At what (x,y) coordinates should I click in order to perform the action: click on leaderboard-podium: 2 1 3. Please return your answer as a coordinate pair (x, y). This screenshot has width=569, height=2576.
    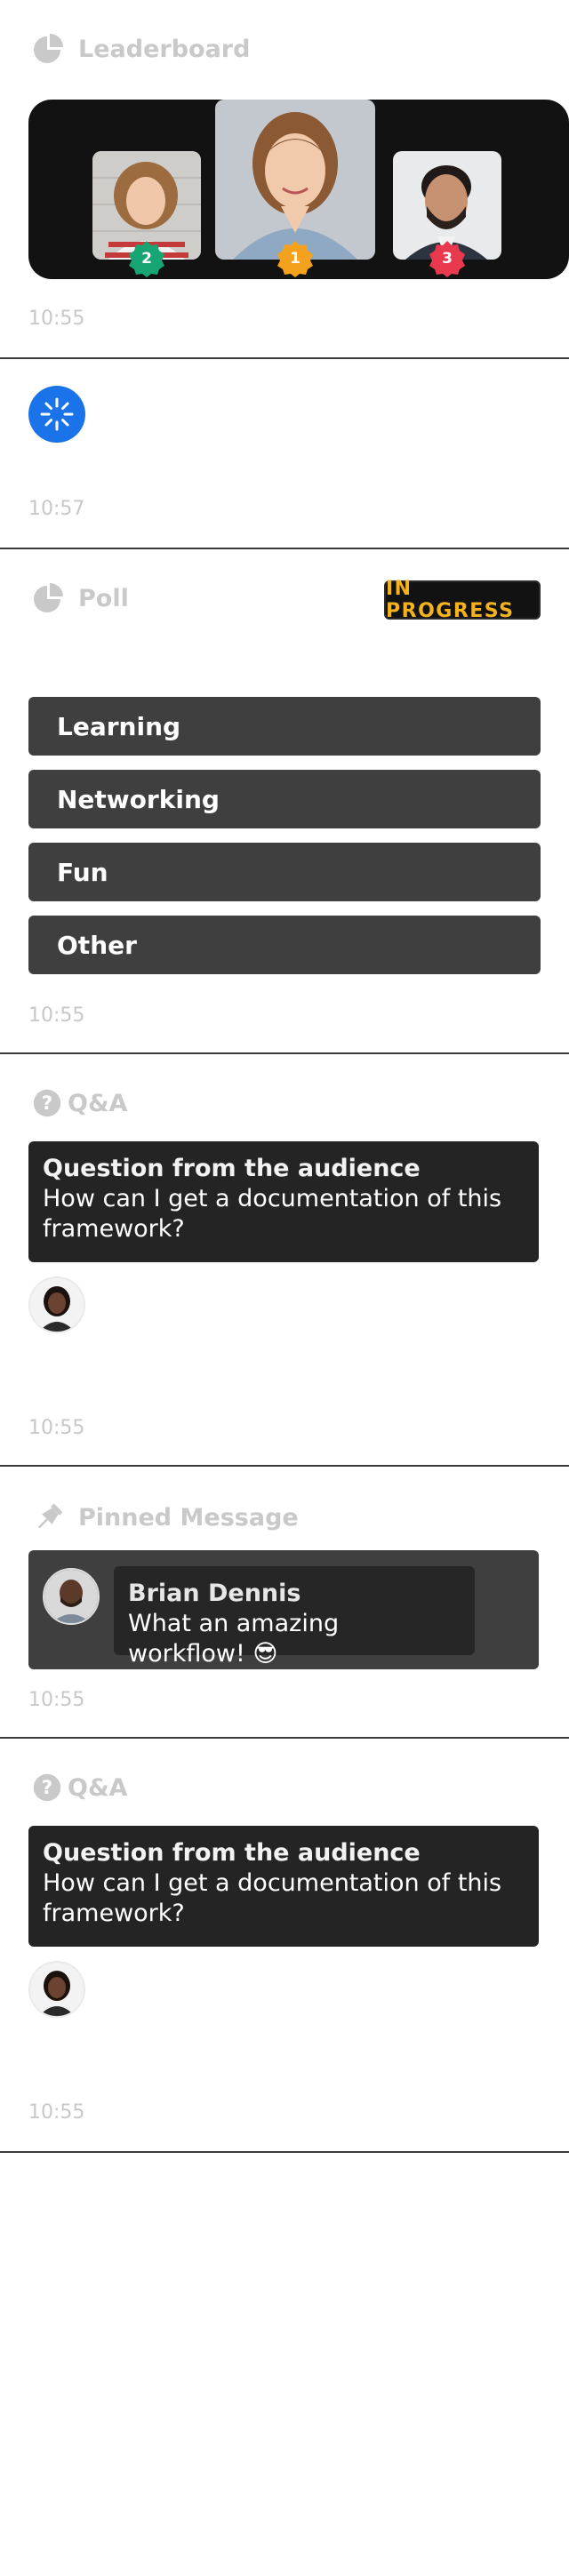
    Looking at the image, I should click on (298, 189).